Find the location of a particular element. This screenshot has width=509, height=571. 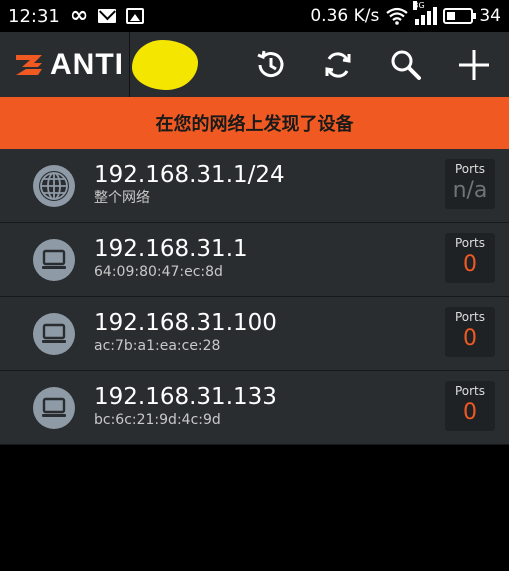

device-ip: 192.168.31.100 is located at coordinates (185, 323).